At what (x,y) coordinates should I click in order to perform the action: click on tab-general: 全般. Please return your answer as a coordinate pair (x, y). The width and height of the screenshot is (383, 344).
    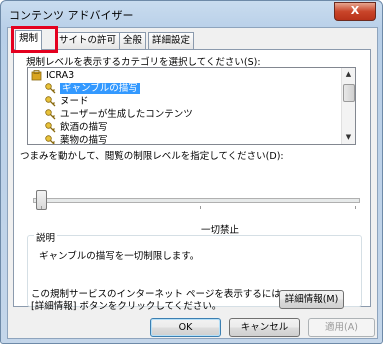
    Looking at the image, I should click on (133, 40).